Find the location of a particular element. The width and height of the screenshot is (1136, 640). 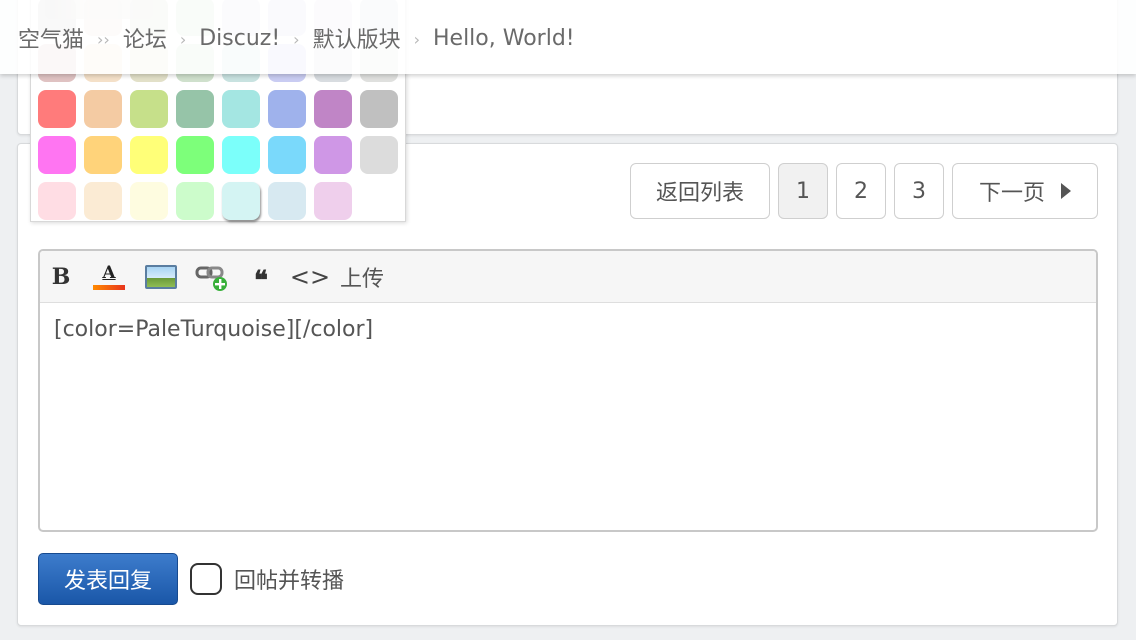

font-color-bar is located at coordinates (109, 287).